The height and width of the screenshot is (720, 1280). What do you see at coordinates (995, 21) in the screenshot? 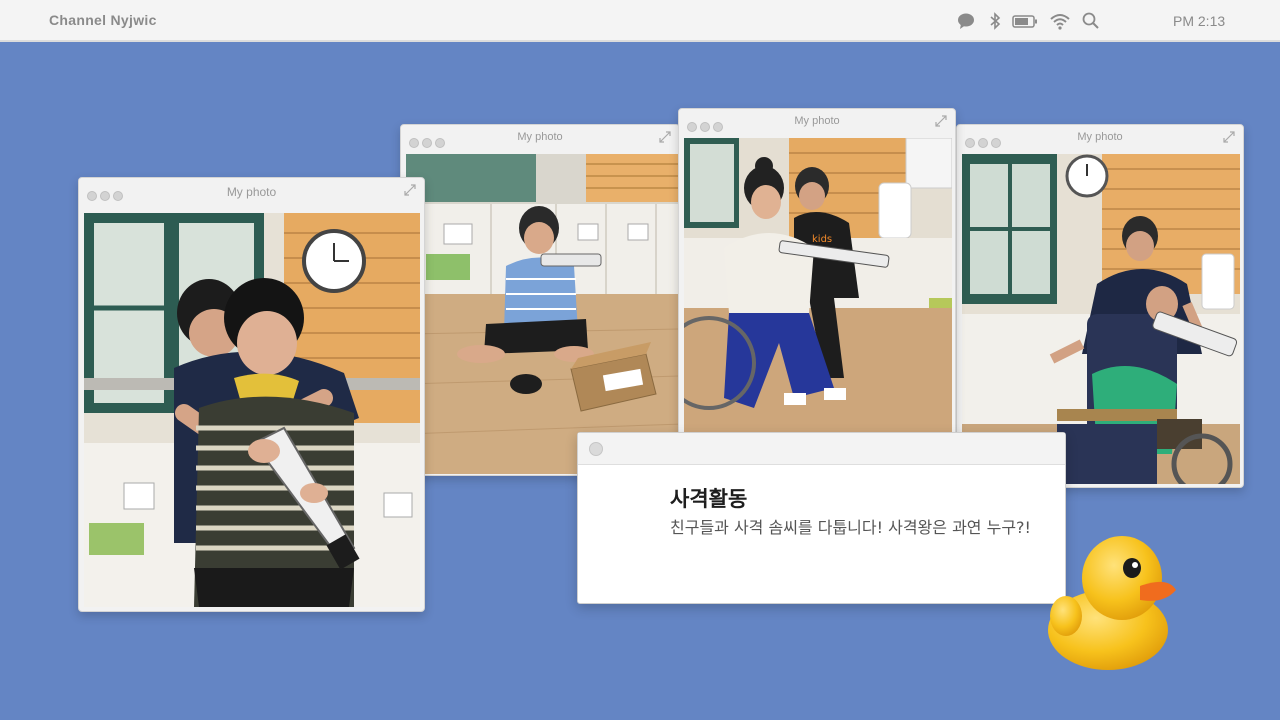
I see `bluetooth-icon` at bounding box center [995, 21].